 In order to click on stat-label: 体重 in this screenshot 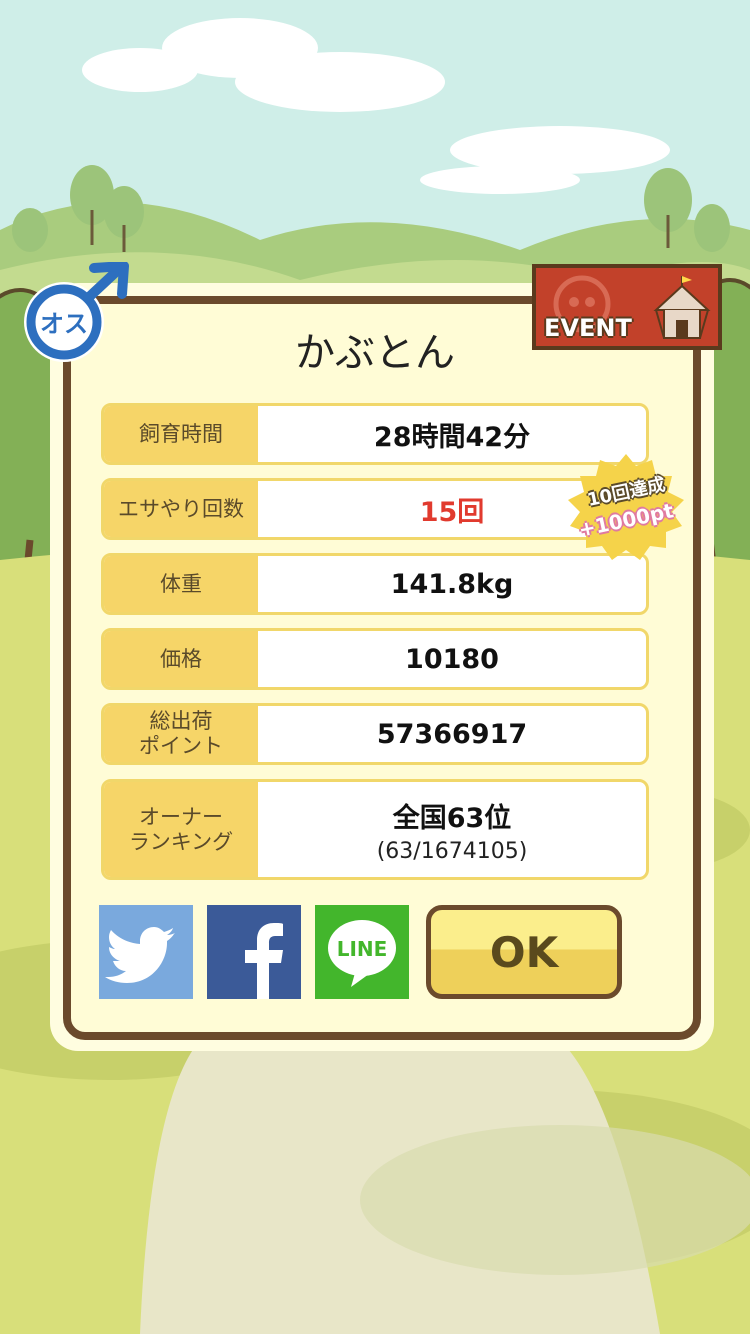, I will do `click(181, 584)`.